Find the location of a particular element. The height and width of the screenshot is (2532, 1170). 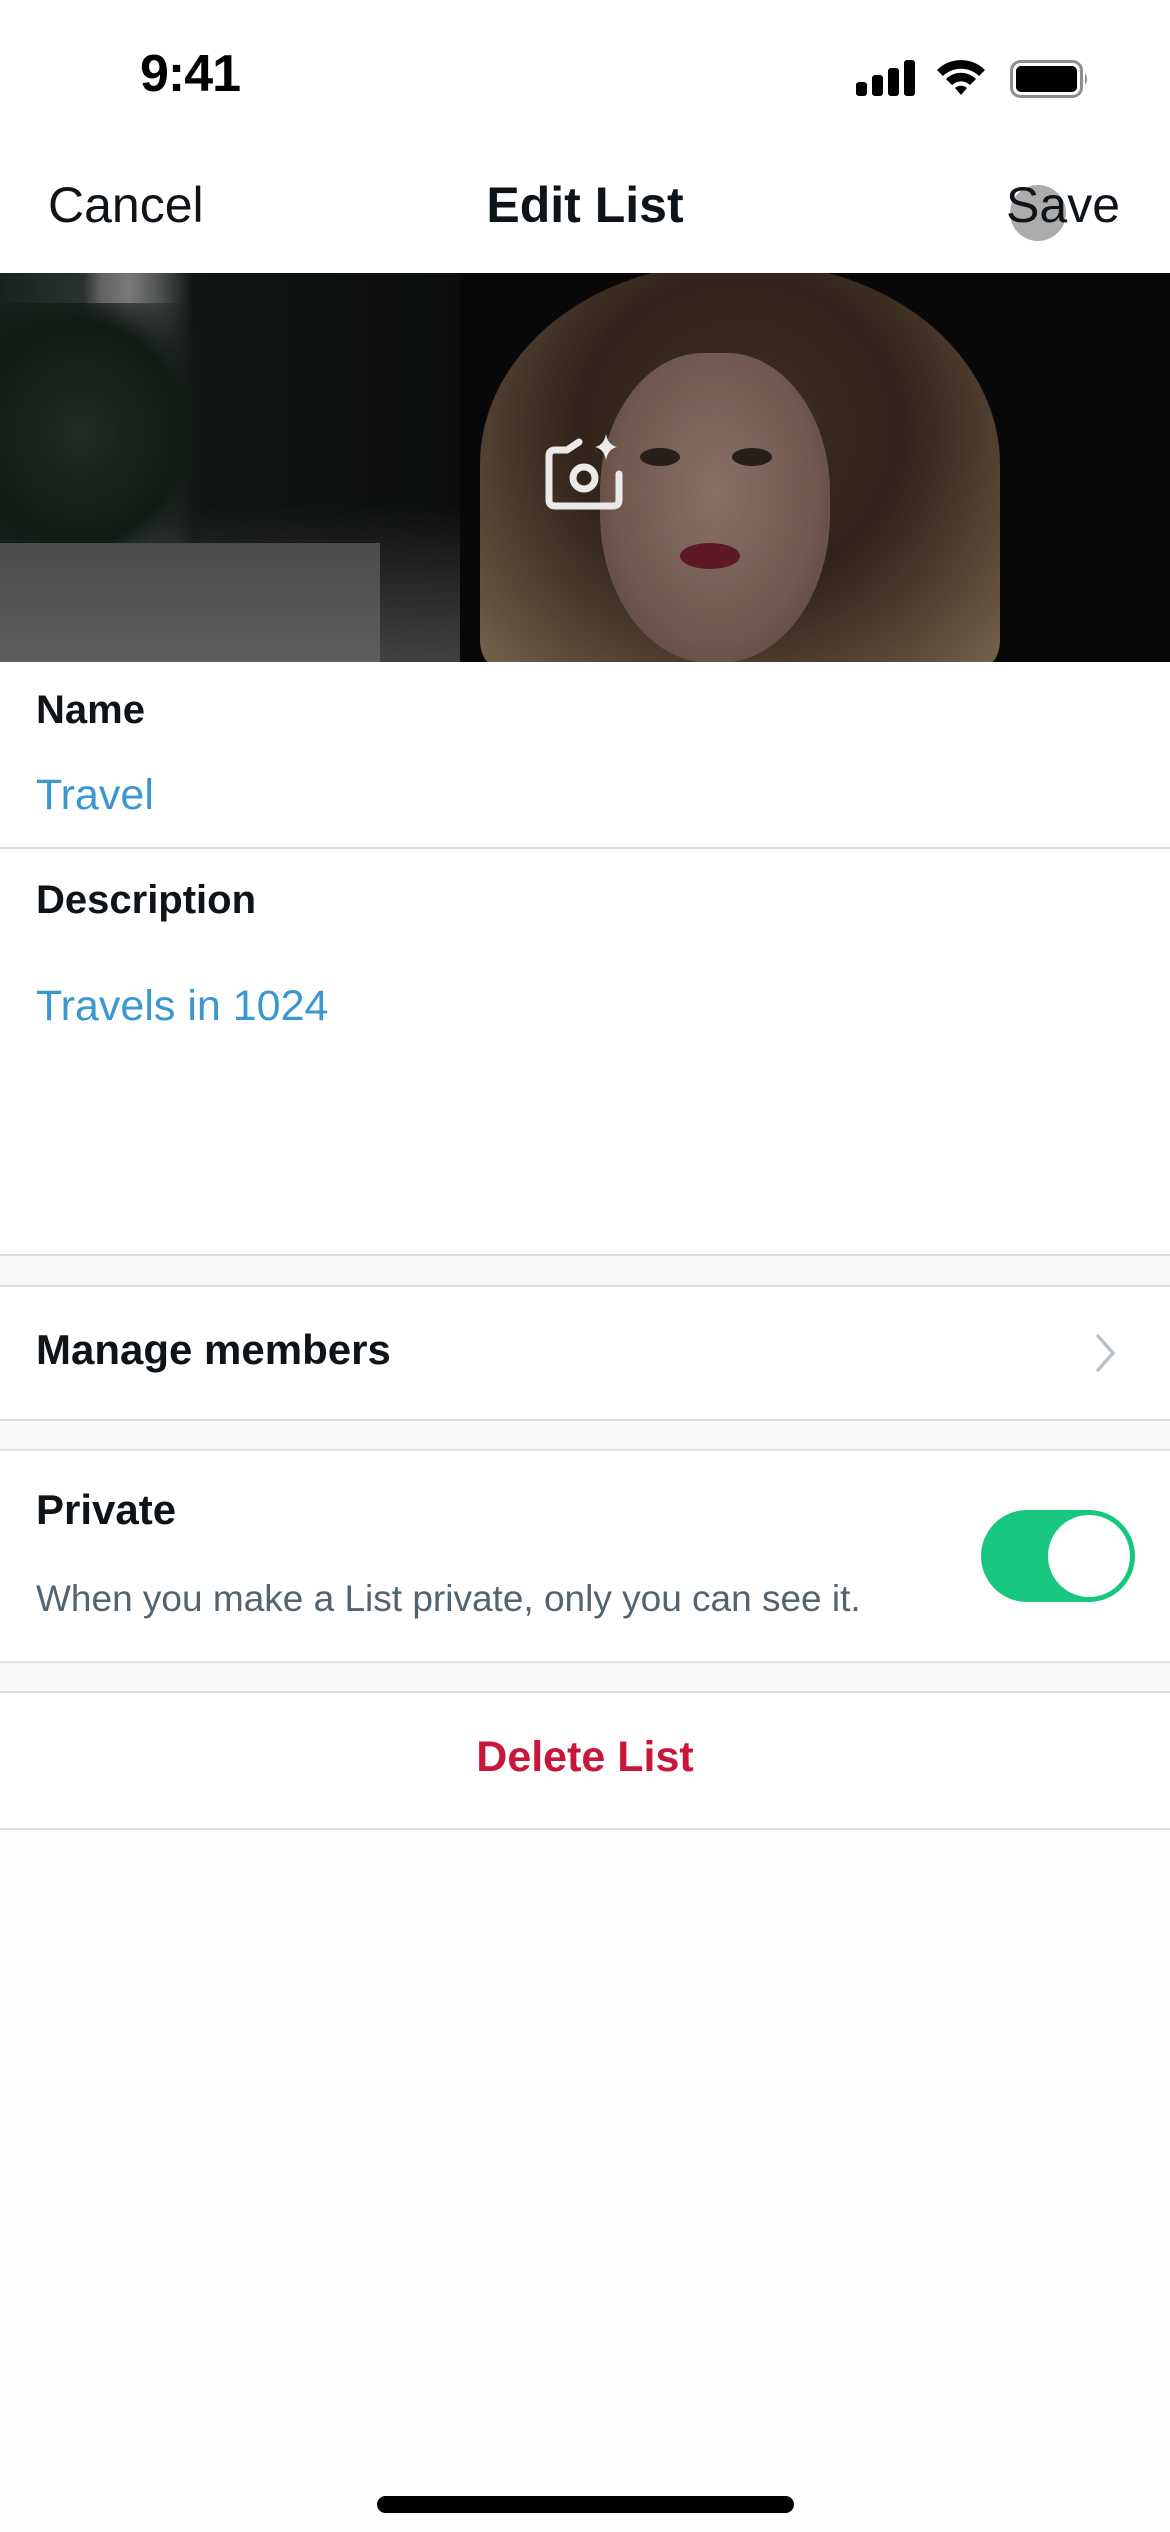

wifi-icon is located at coordinates (961, 77).